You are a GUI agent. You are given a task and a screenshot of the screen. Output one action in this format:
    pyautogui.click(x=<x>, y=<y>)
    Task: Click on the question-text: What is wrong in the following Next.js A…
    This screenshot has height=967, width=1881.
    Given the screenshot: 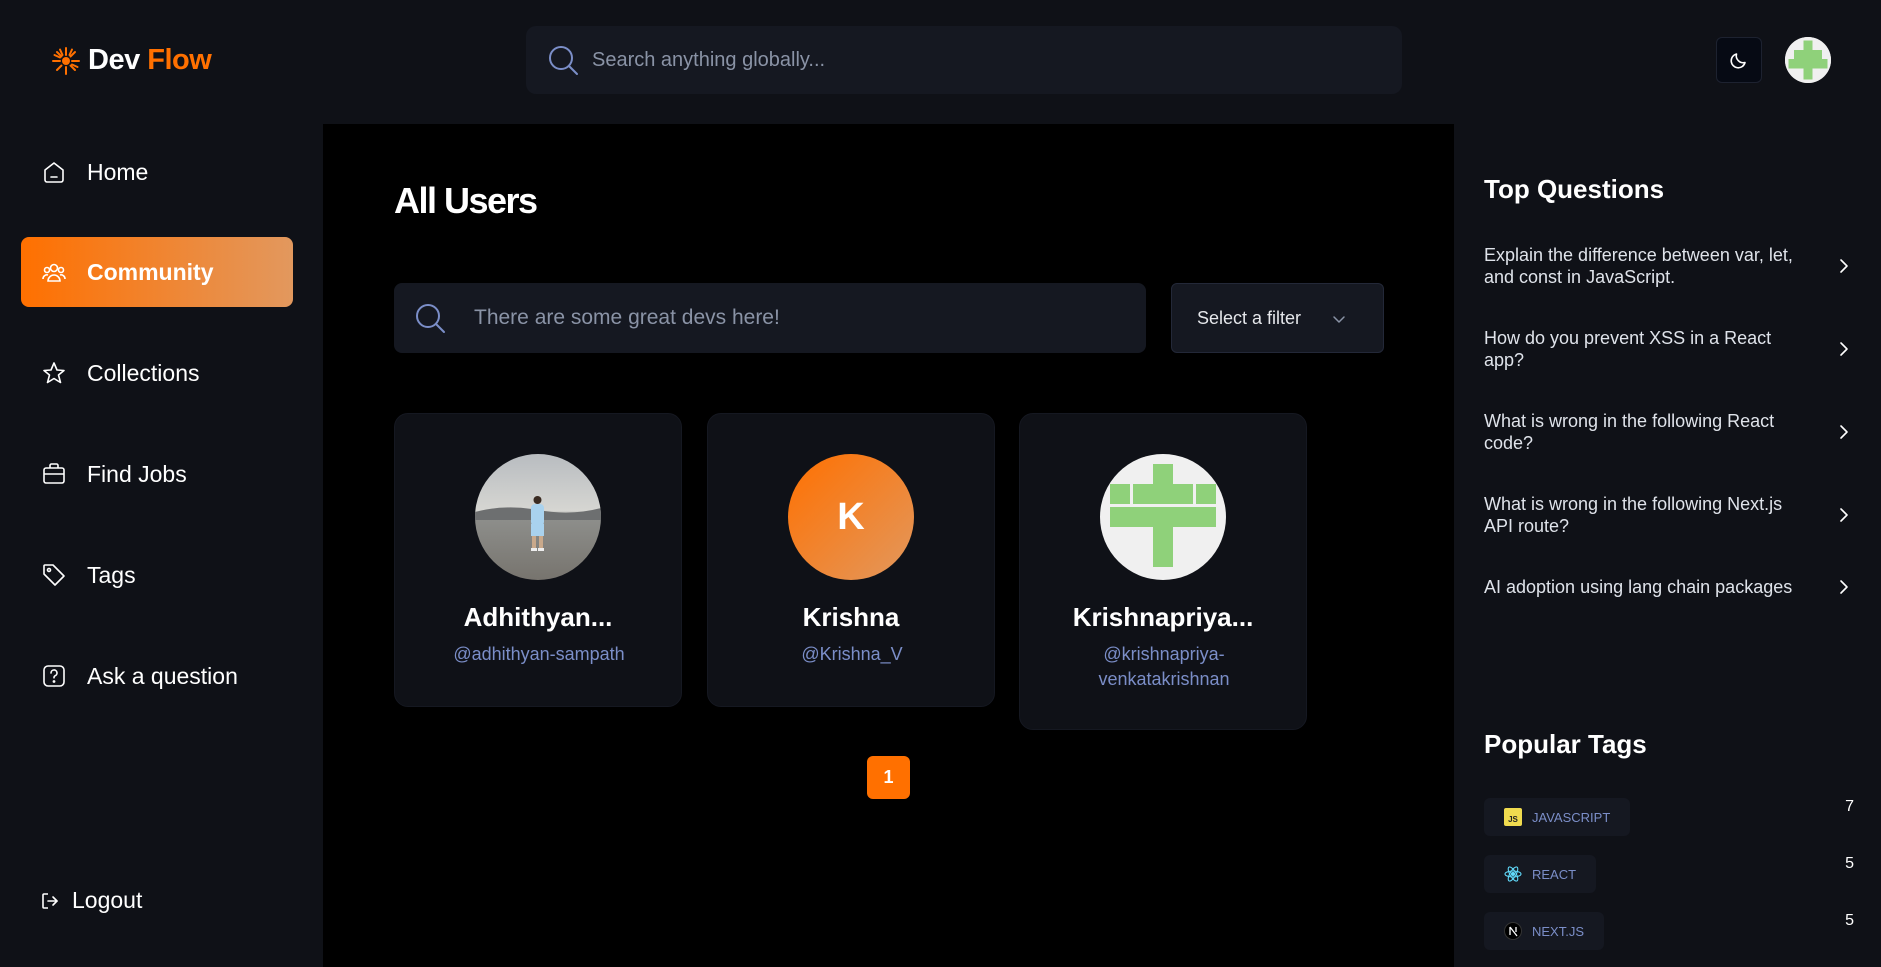 What is the action you would take?
    pyautogui.click(x=1633, y=515)
    